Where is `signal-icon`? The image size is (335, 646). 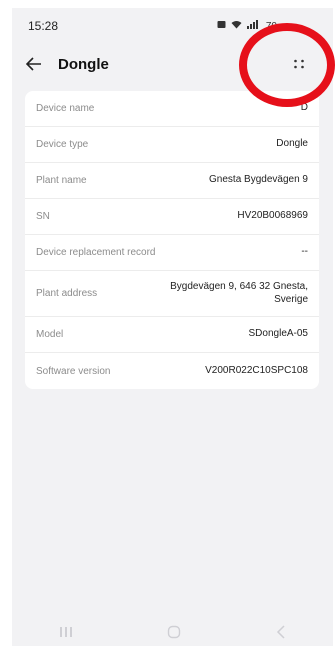 signal-icon is located at coordinates (253, 26).